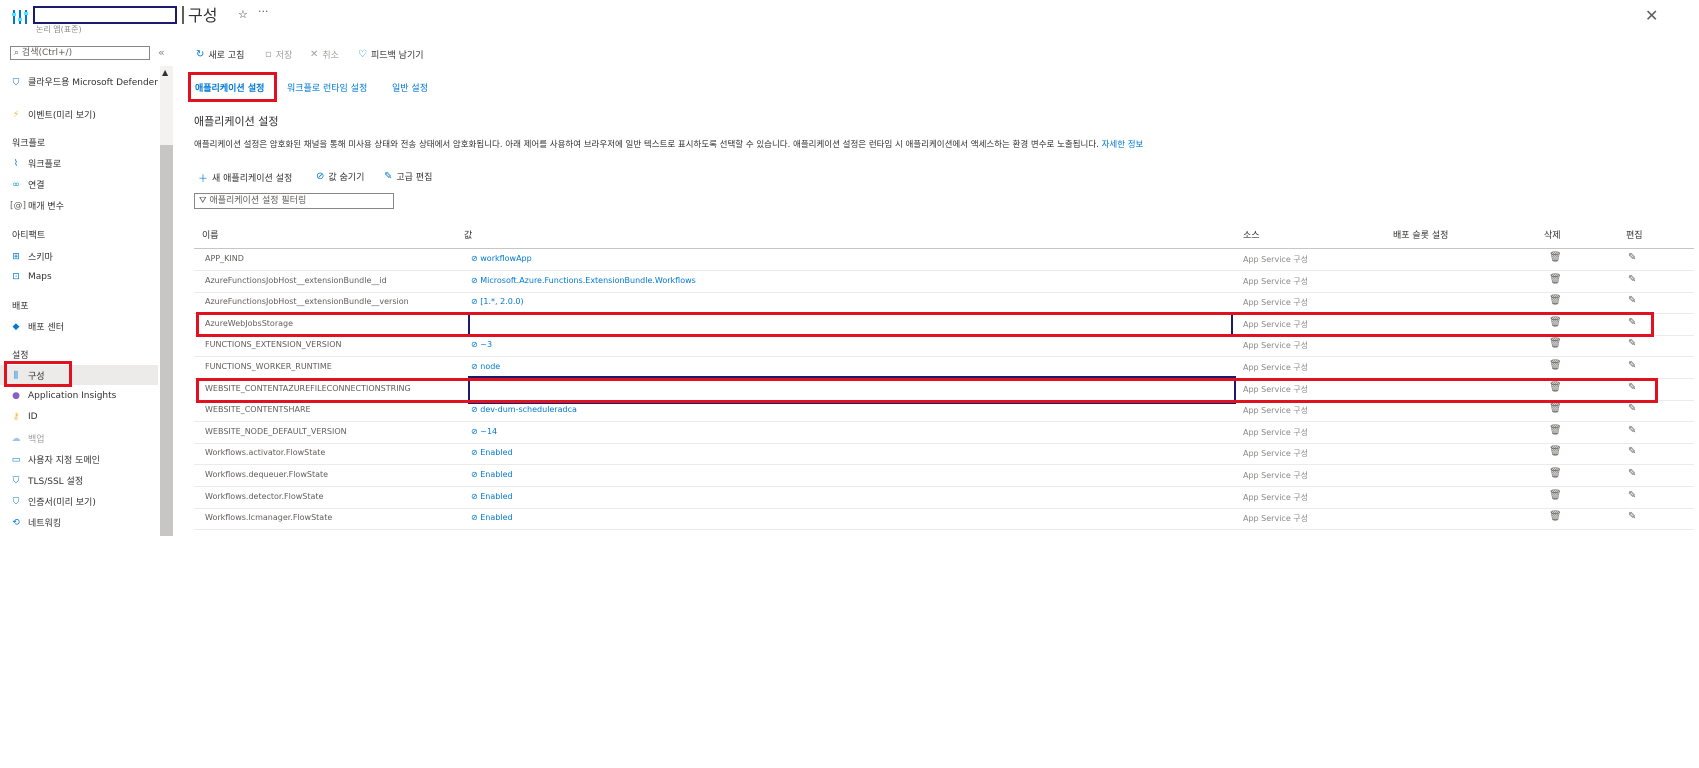  What do you see at coordinates (31, 257) in the screenshot?
I see `sidebar-item-schemas: ⊞ 스키마` at bounding box center [31, 257].